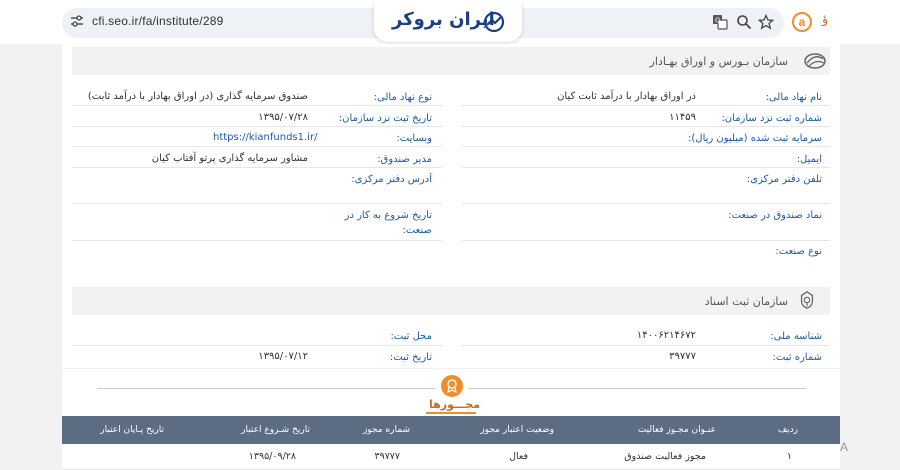  What do you see at coordinates (626, 96) in the screenshot?
I see `value-institution-name: در اوراق بهادار با درآمد ثابت کیان` at bounding box center [626, 96].